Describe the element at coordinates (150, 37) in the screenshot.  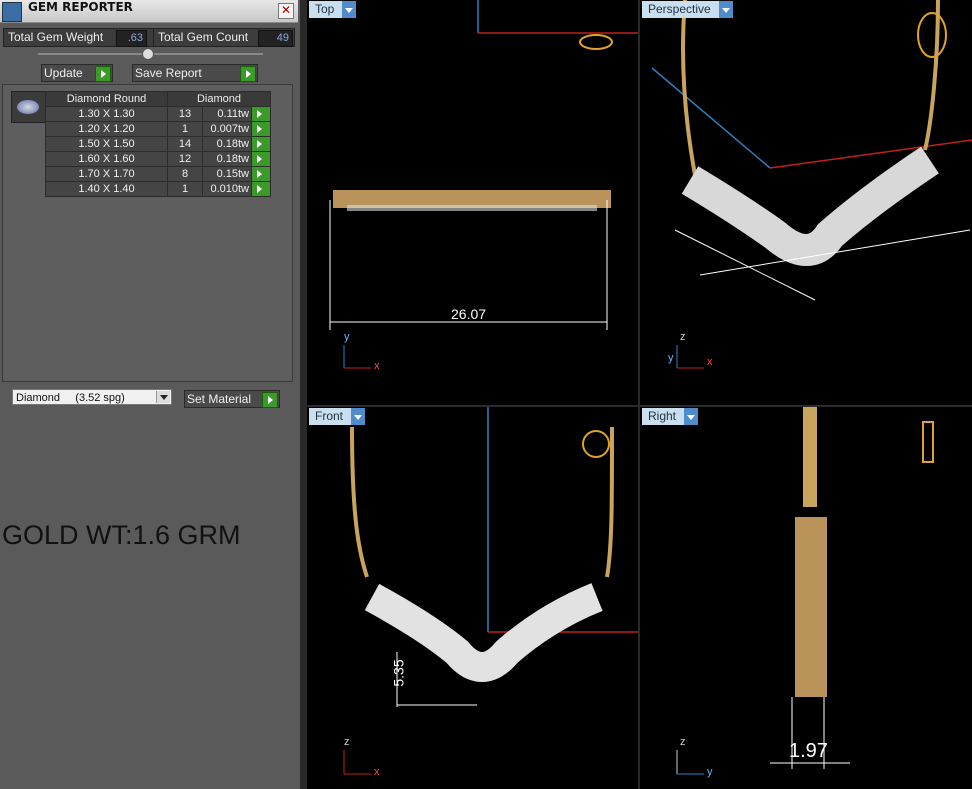
I see `stats-row: Total Gem Weight .63 Total Gem Count 49` at that location.